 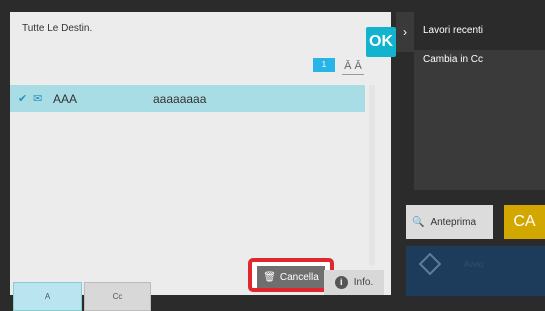 I want to click on contact-name: AAA, so click(x=65, y=98).